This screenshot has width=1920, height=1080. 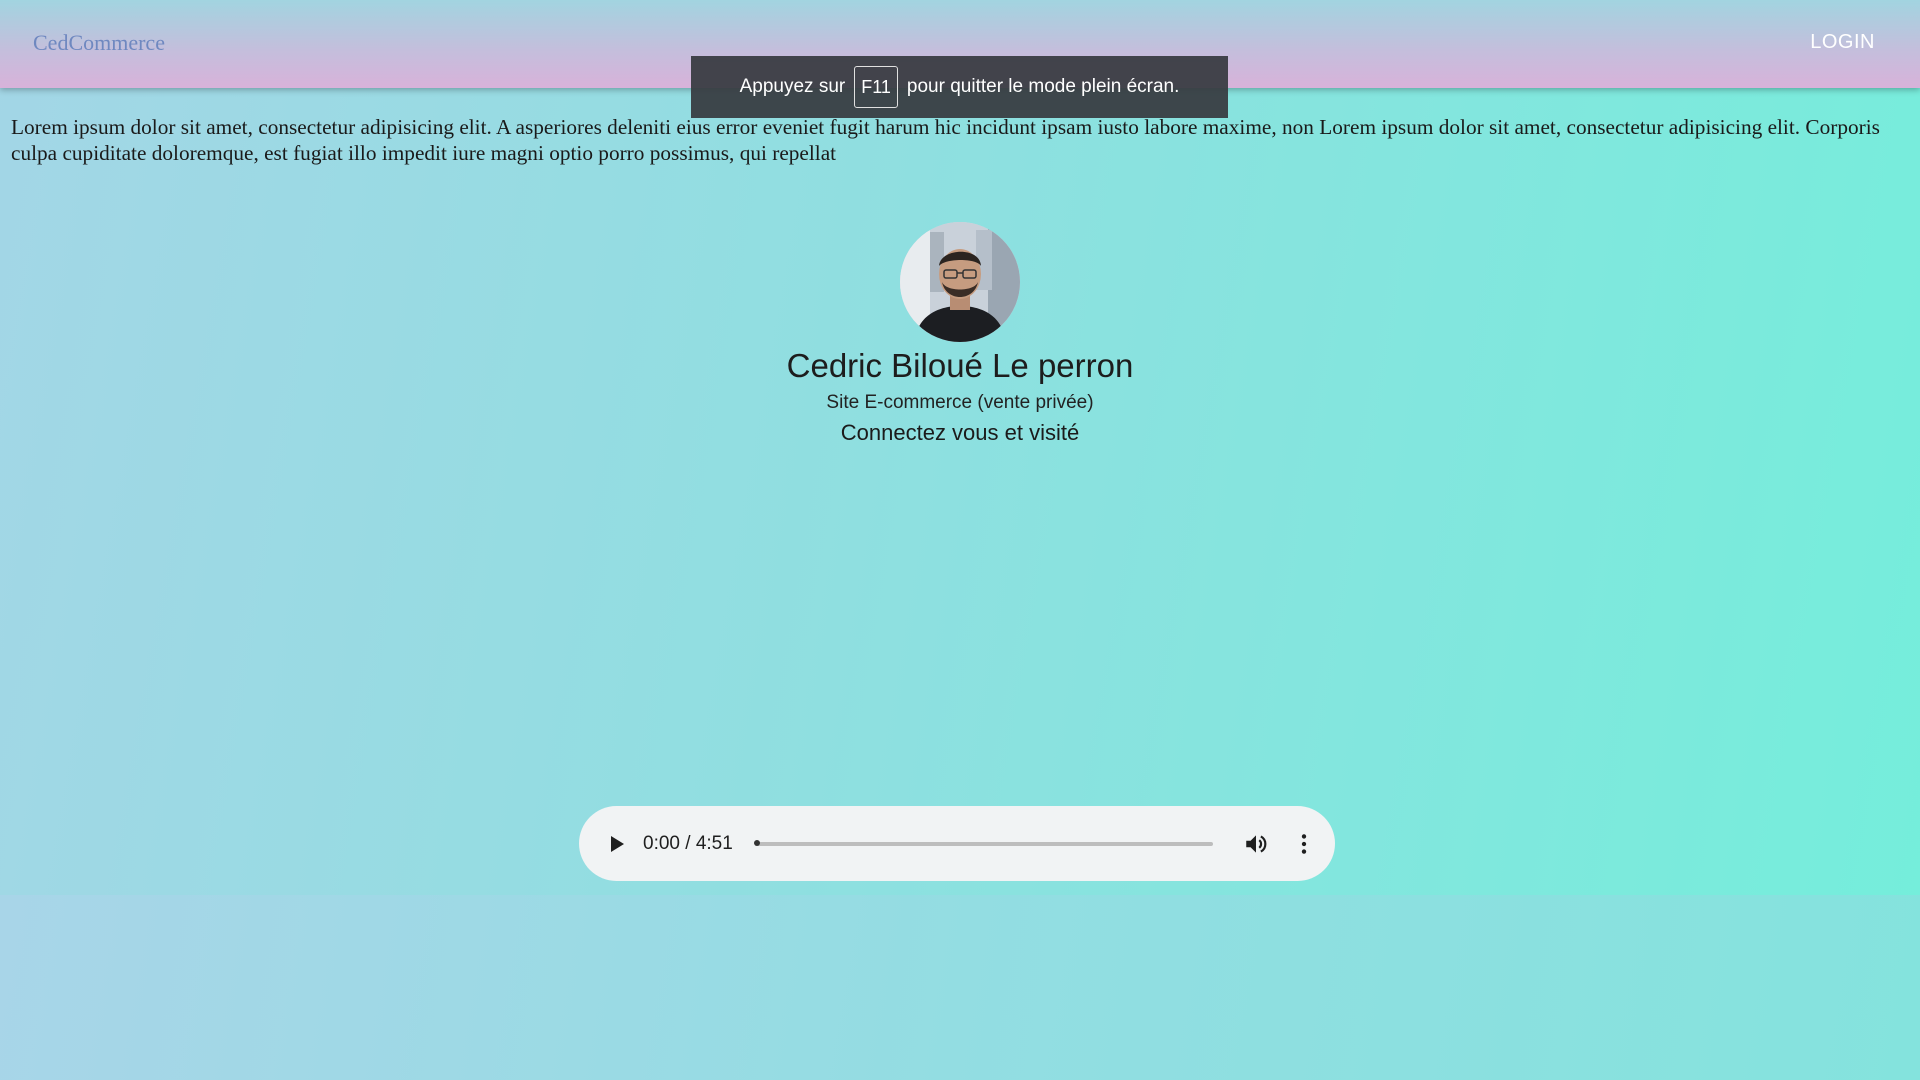 What do you see at coordinates (960, 365) in the screenshot?
I see `profile-name: Cedric Biloué Le perron` at bounding box center [960, 365].